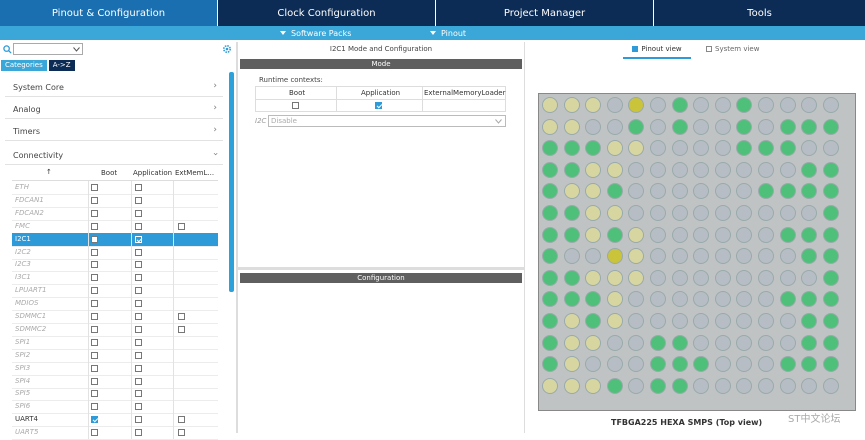 The width and height of the screenshot is (865, 440). What do you see at coordinates (115, 304) in the screenshot?
I see `table-row: MDIOS` at bounding box center [115, 304].